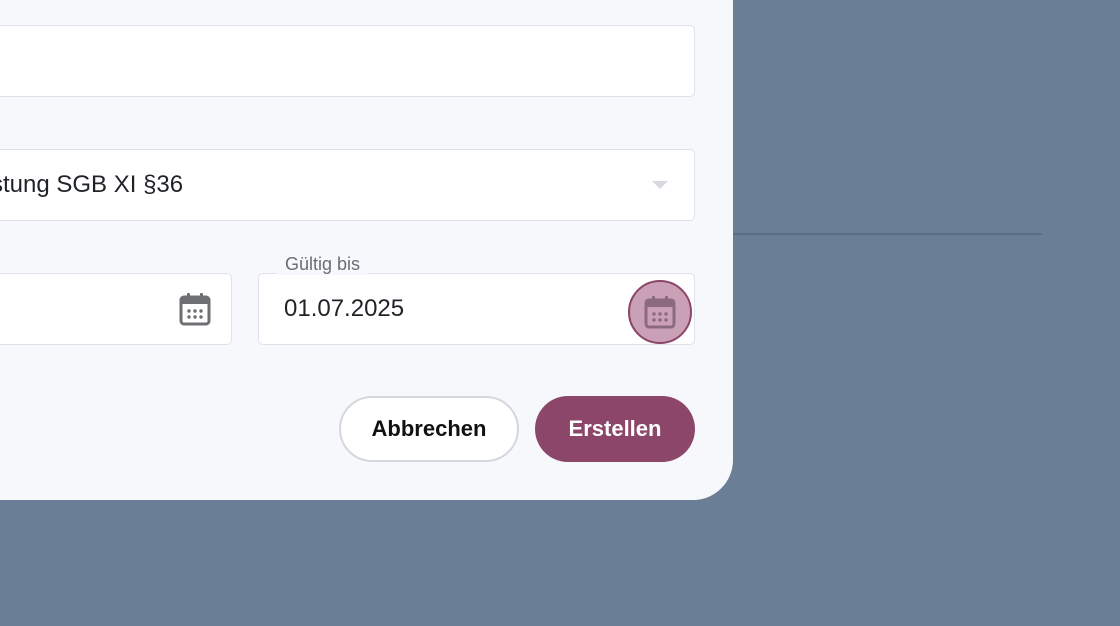  I want to click on service-select-value-wrap: stung SGB XI §36, so click(305, 185).